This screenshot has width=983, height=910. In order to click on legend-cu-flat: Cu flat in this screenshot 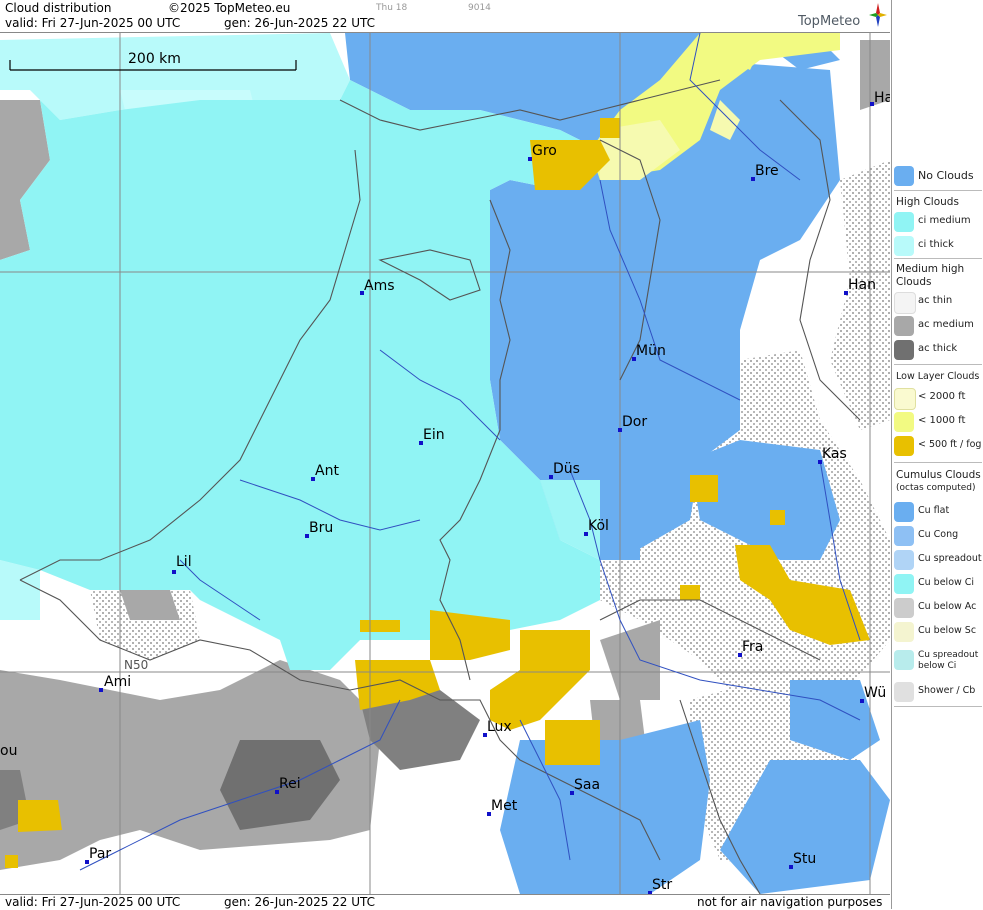, I will do `click(937, 512)`.